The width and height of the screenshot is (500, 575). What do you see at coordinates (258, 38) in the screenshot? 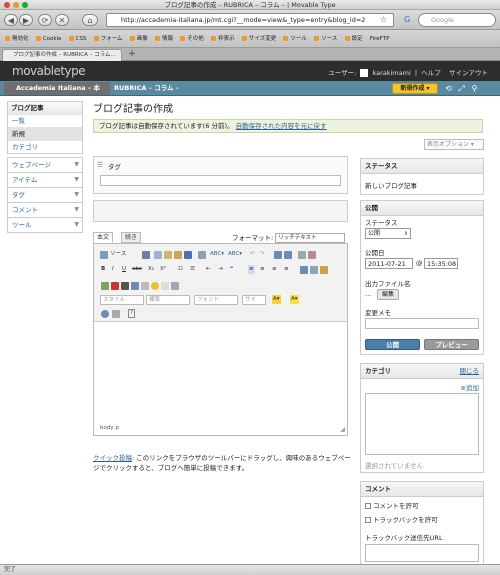
I see `toolbar-item-8: サイズ変更` at bounding box center [258, 38].